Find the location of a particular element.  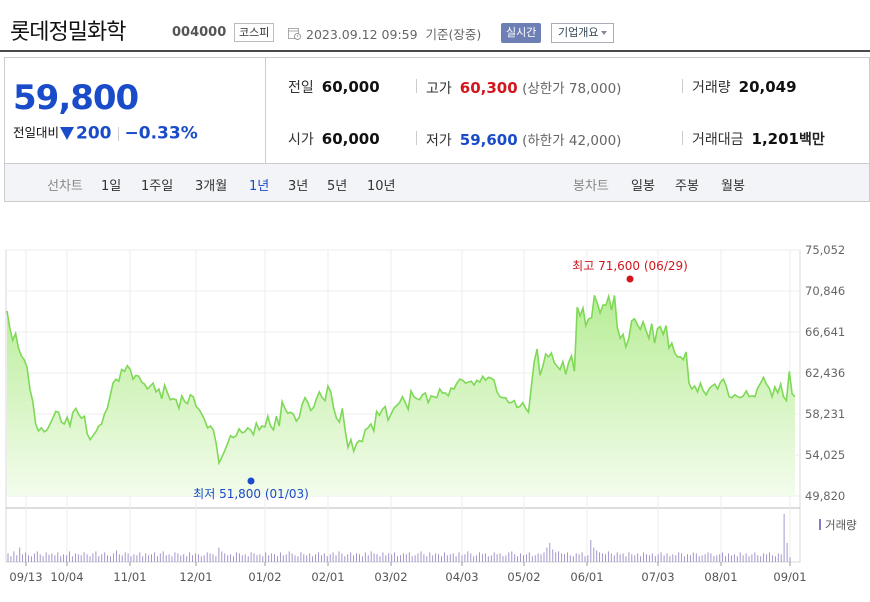

amount-value: 1,201 is located at coordinates (775, 139).